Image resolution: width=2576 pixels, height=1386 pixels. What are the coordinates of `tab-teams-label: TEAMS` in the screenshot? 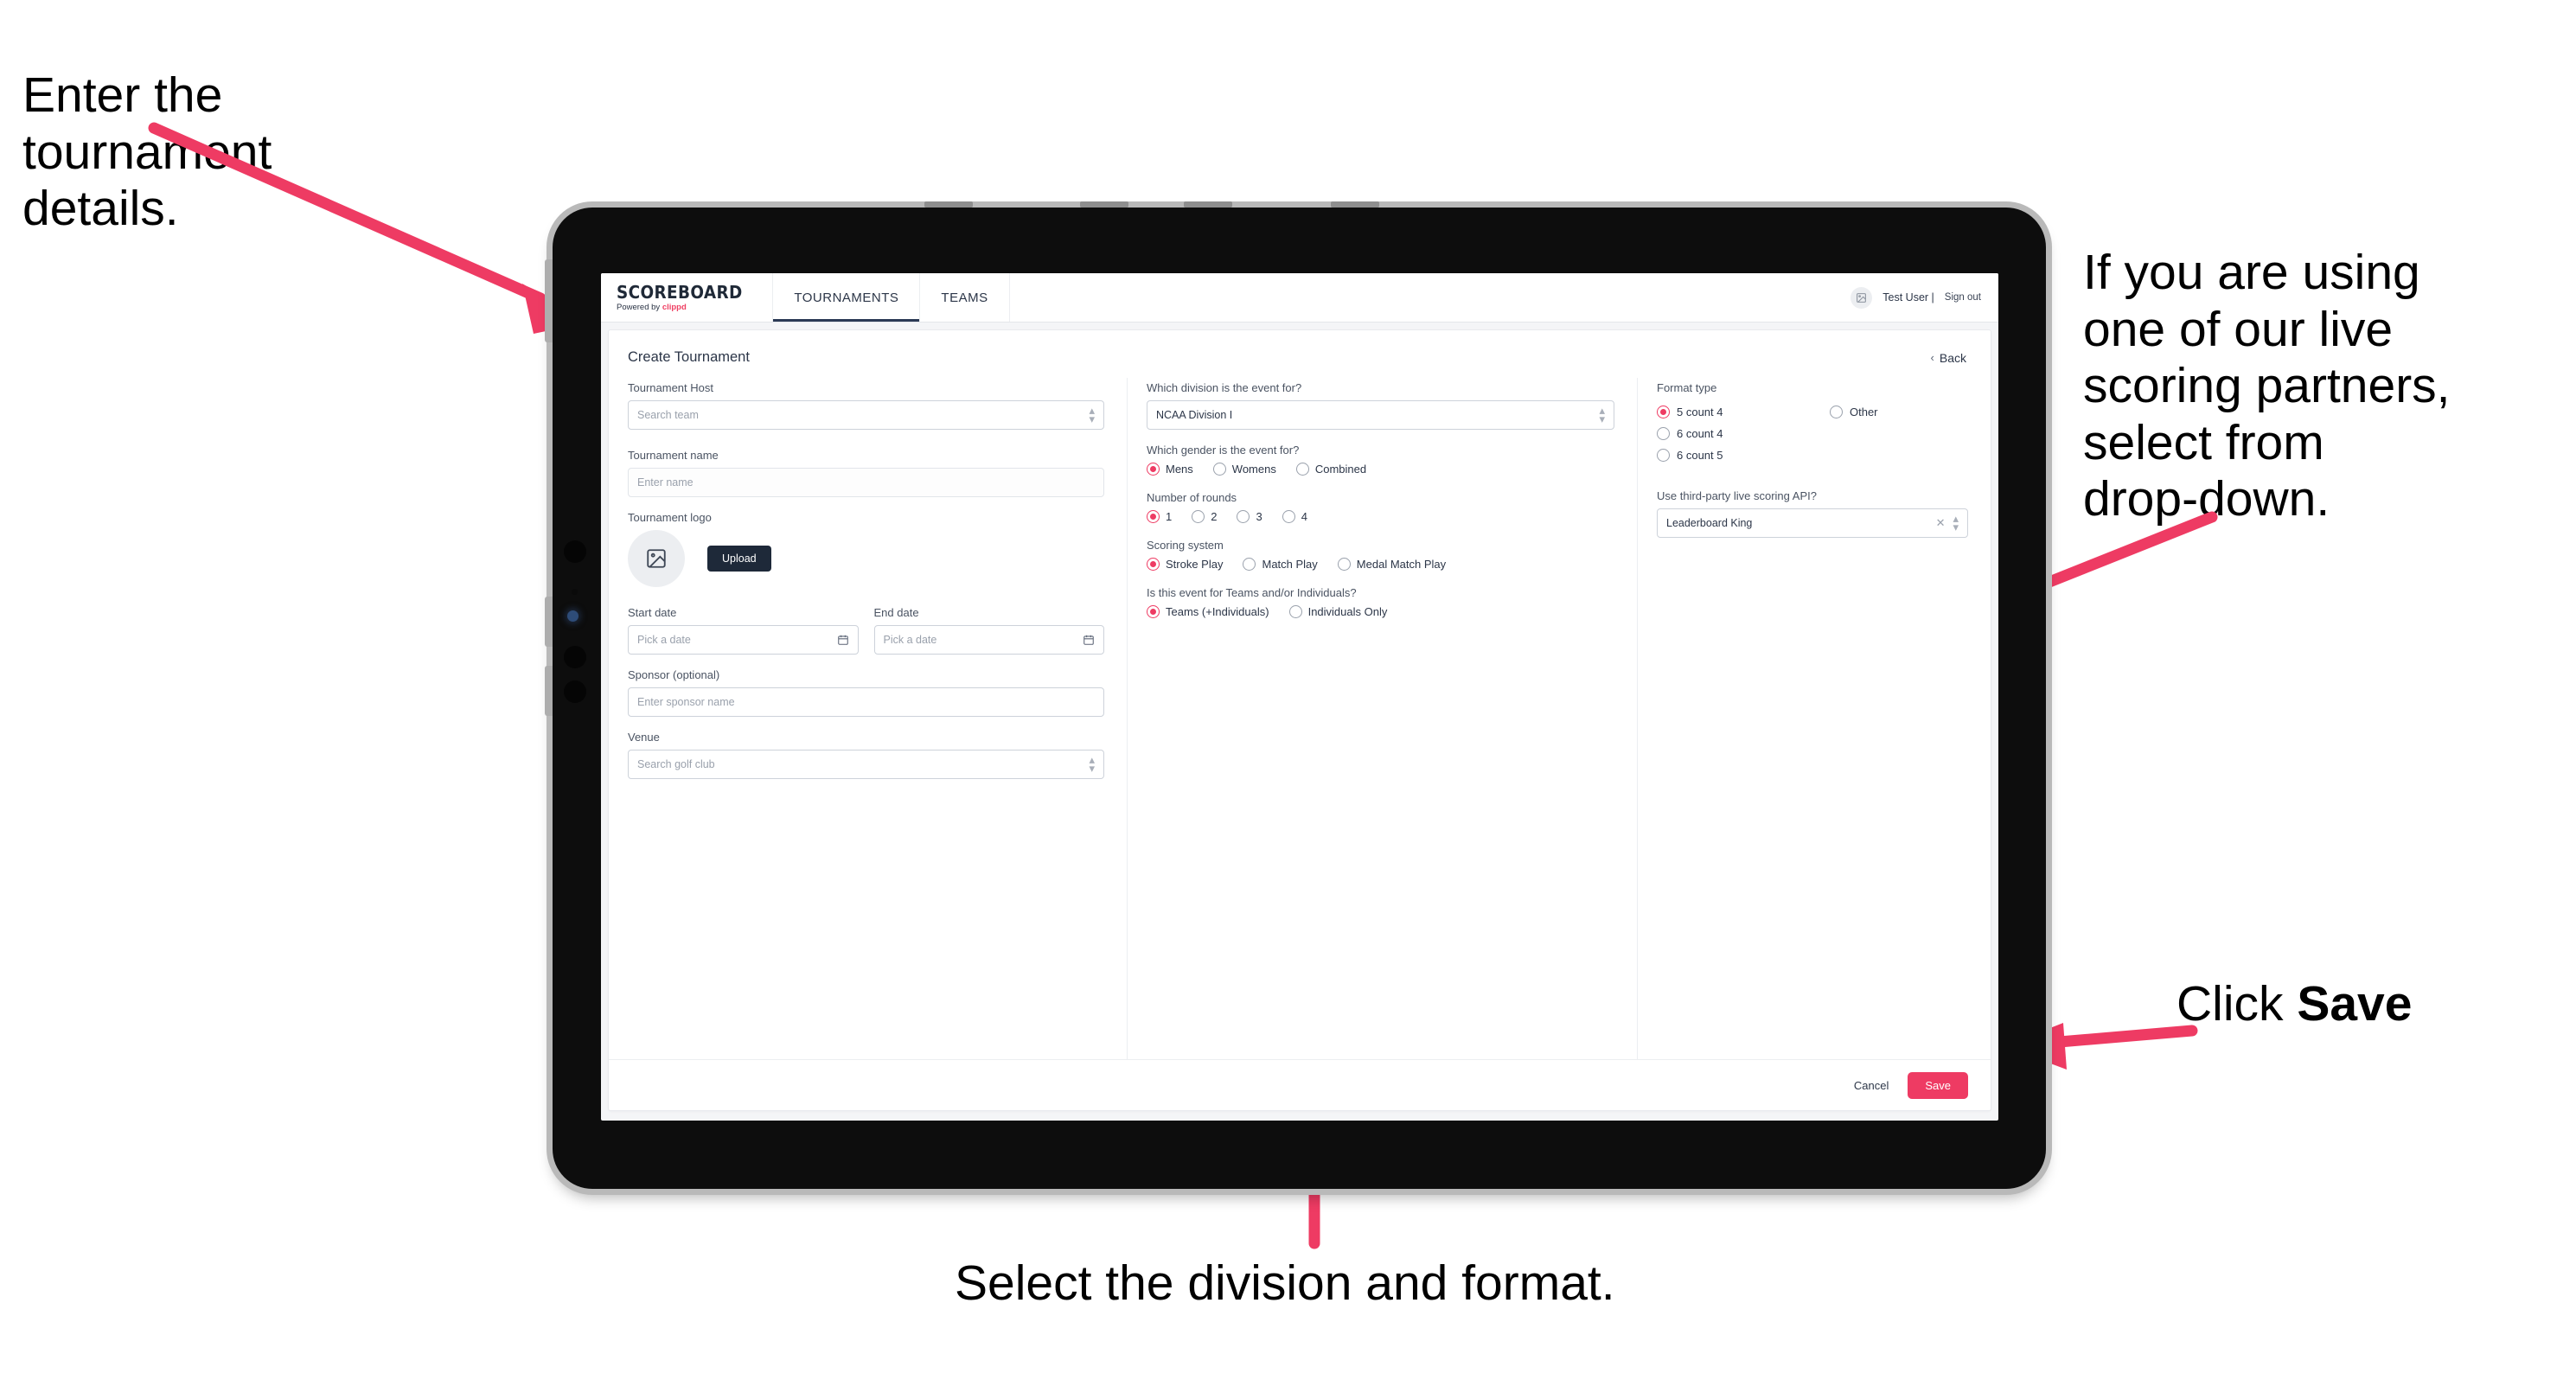 It's located at (965, 297).